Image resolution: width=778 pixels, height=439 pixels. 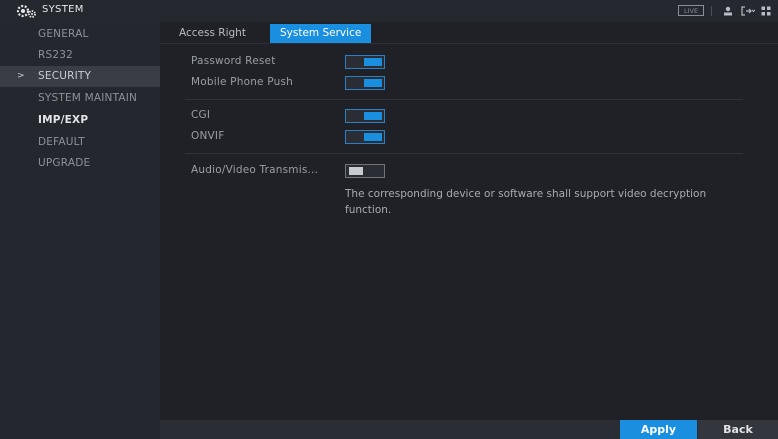 What do you see at coordinates (728, 11) in the screenshot?
I see `user-icon` at bounding box center [728, 11].